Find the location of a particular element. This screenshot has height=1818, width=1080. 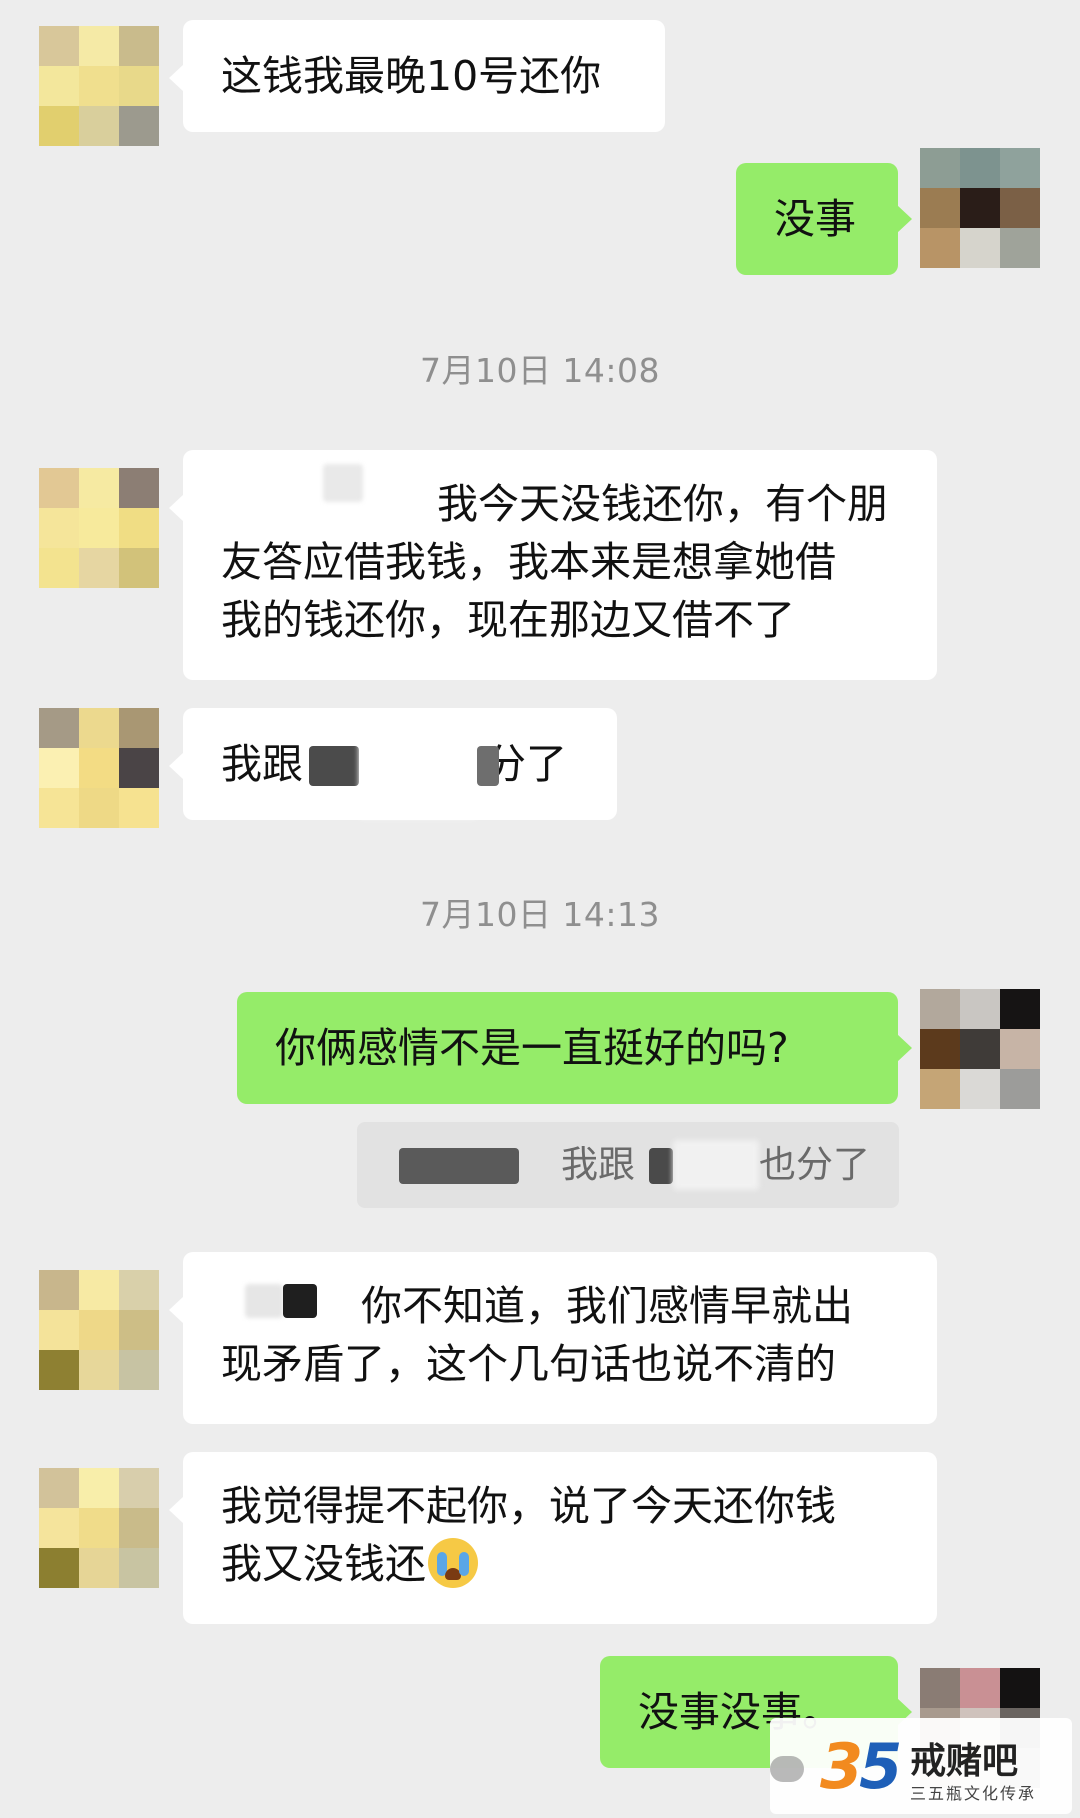

message-text: 没事 is located at coordinates (815, 219).